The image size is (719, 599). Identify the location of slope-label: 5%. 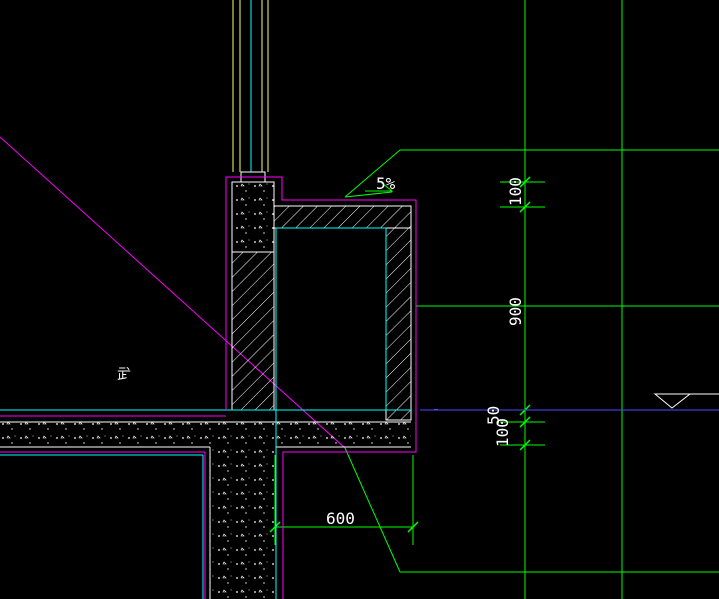
(386, 183).